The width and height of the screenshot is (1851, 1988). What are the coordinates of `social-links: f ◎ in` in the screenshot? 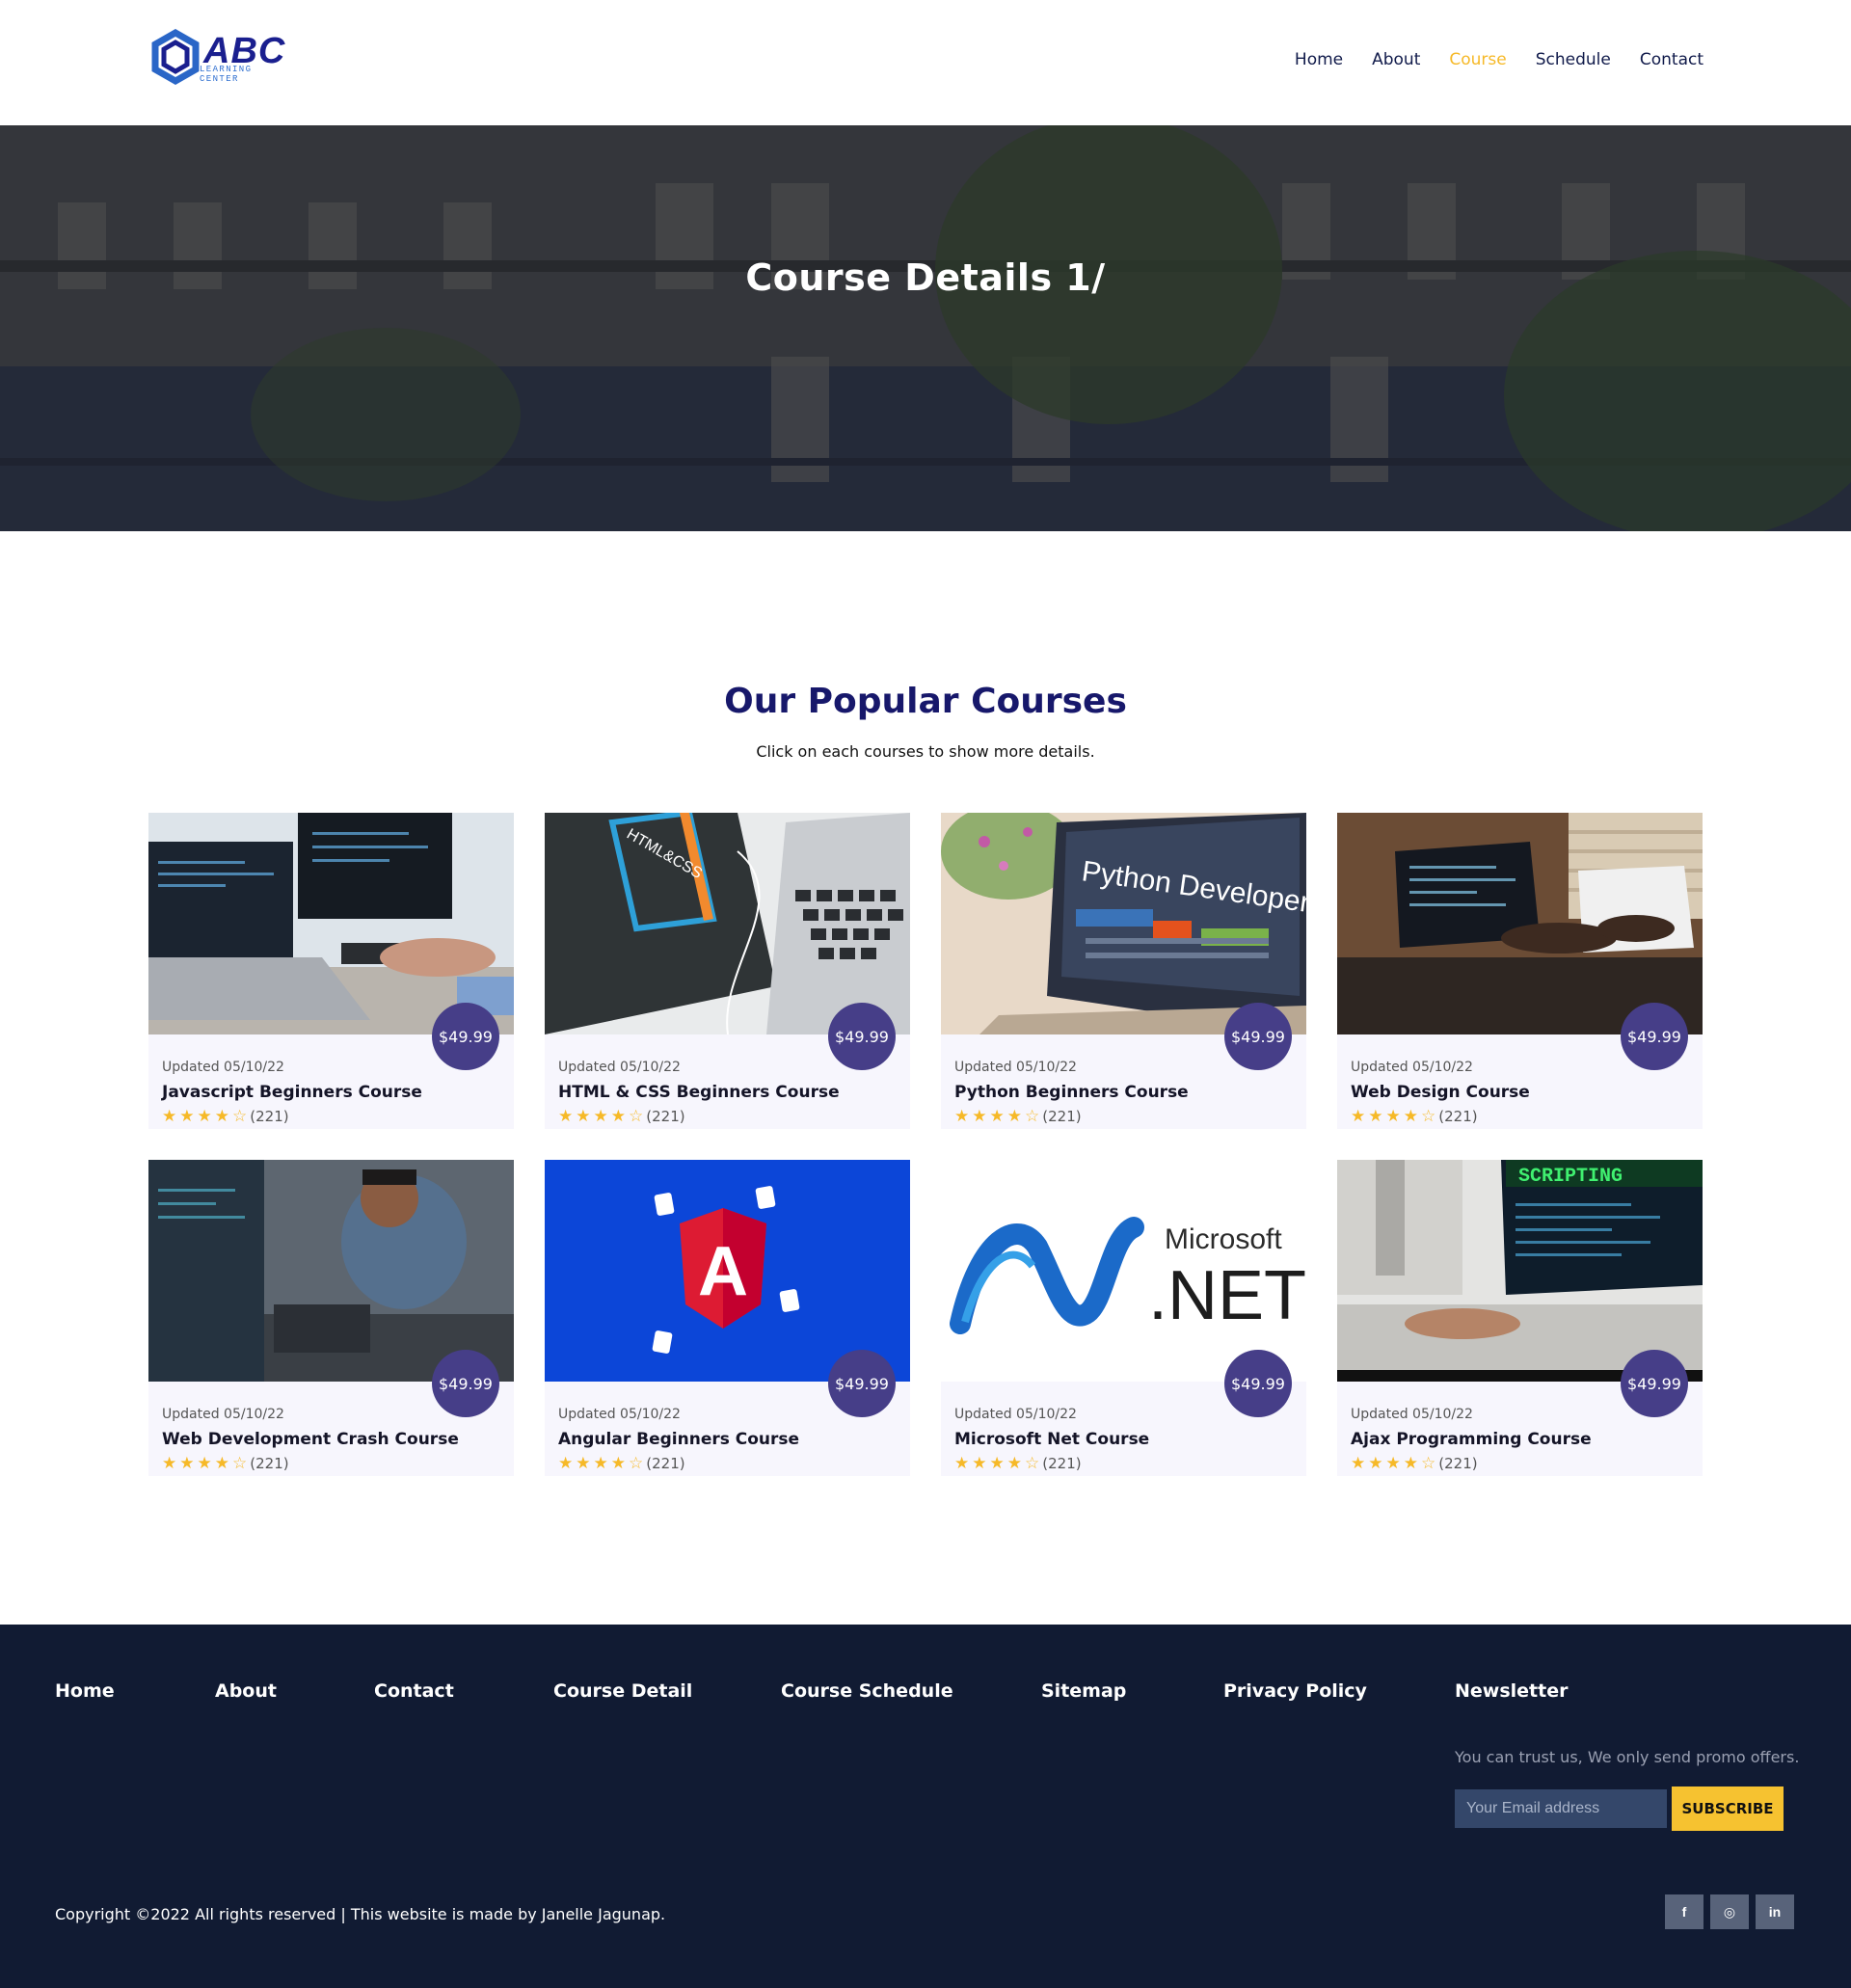 It's located at (1729, 1912).